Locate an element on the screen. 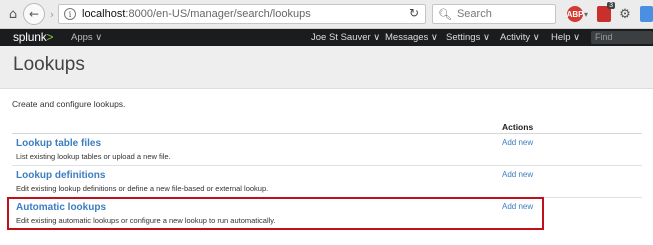  logo-text: splunk is located at coordinates (30, 37).